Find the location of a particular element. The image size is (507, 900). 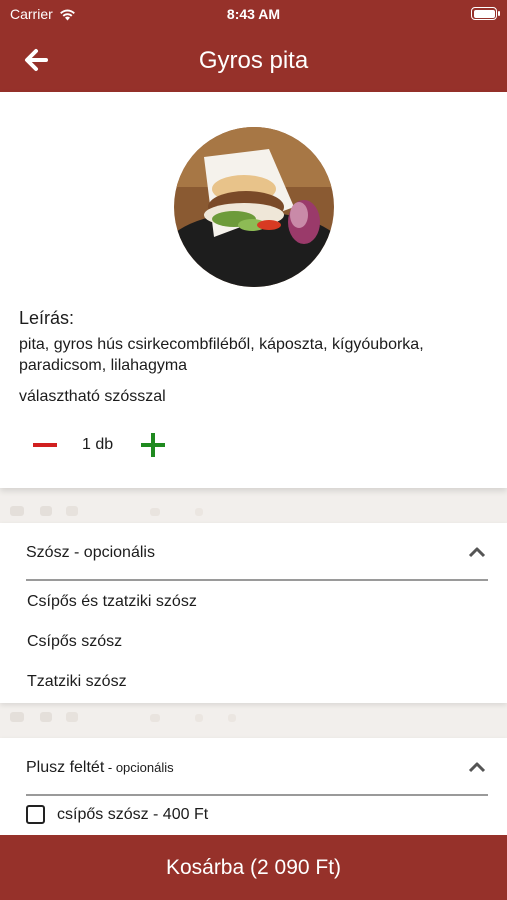

description-extra: választható szósszal is located at coordinates (92, 396).